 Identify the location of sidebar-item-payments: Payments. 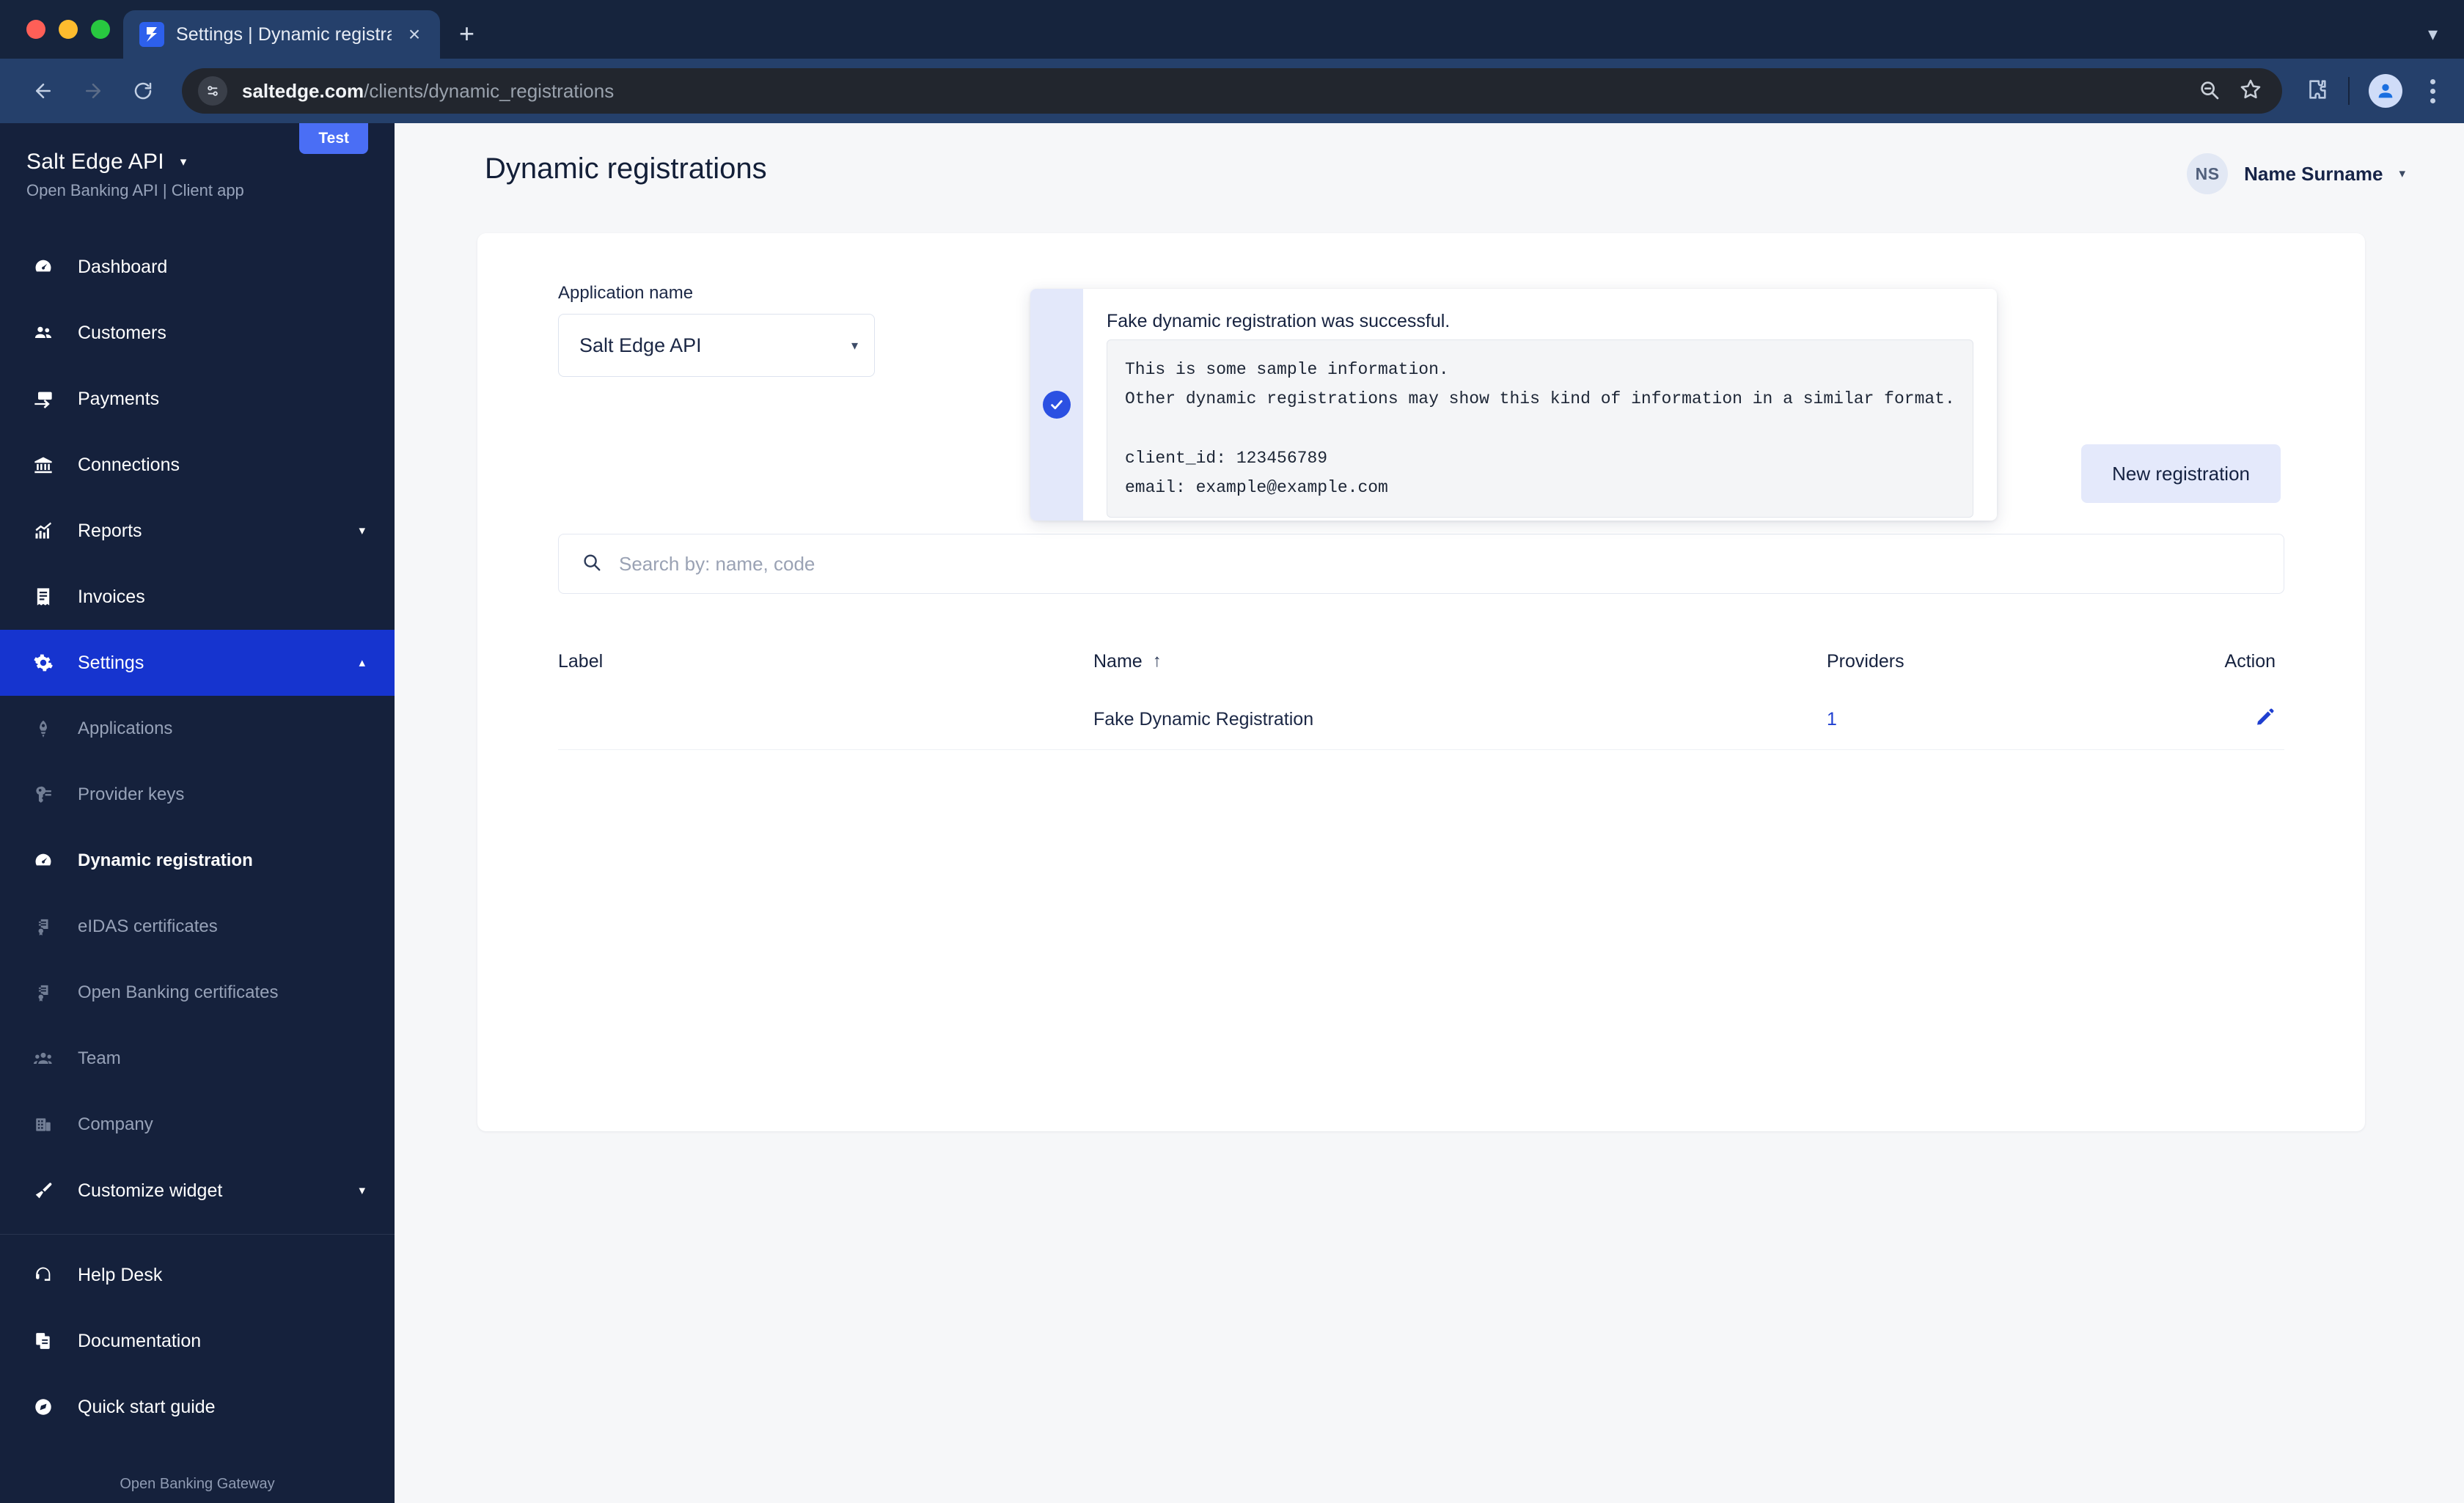
(197, 399).